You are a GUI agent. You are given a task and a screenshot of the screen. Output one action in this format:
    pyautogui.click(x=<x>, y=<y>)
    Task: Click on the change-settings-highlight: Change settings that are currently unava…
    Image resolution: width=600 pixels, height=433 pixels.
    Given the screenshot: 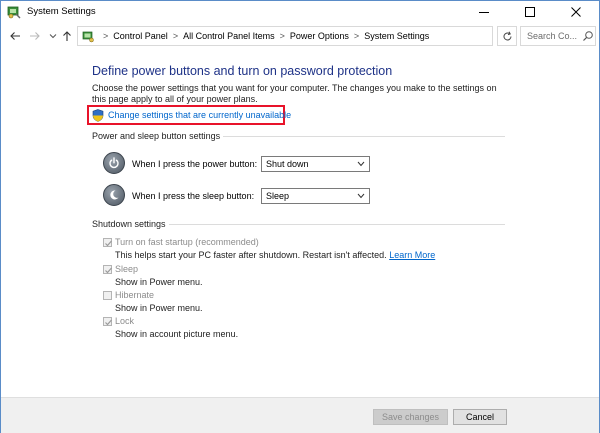 What is the action you would take?
    pyautogui.click(x=189, y=115)
    